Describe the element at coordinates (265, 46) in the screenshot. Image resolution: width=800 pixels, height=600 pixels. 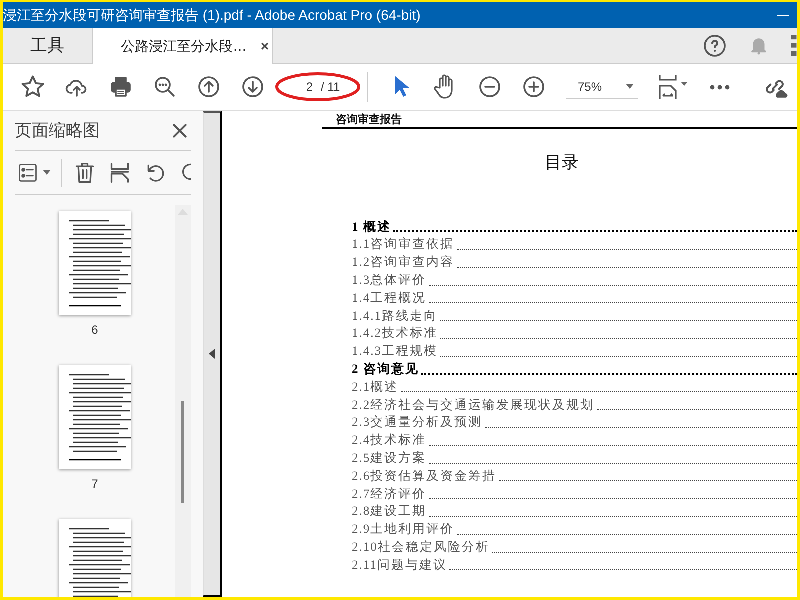
I see `close-tab-icon: ×` at that location.